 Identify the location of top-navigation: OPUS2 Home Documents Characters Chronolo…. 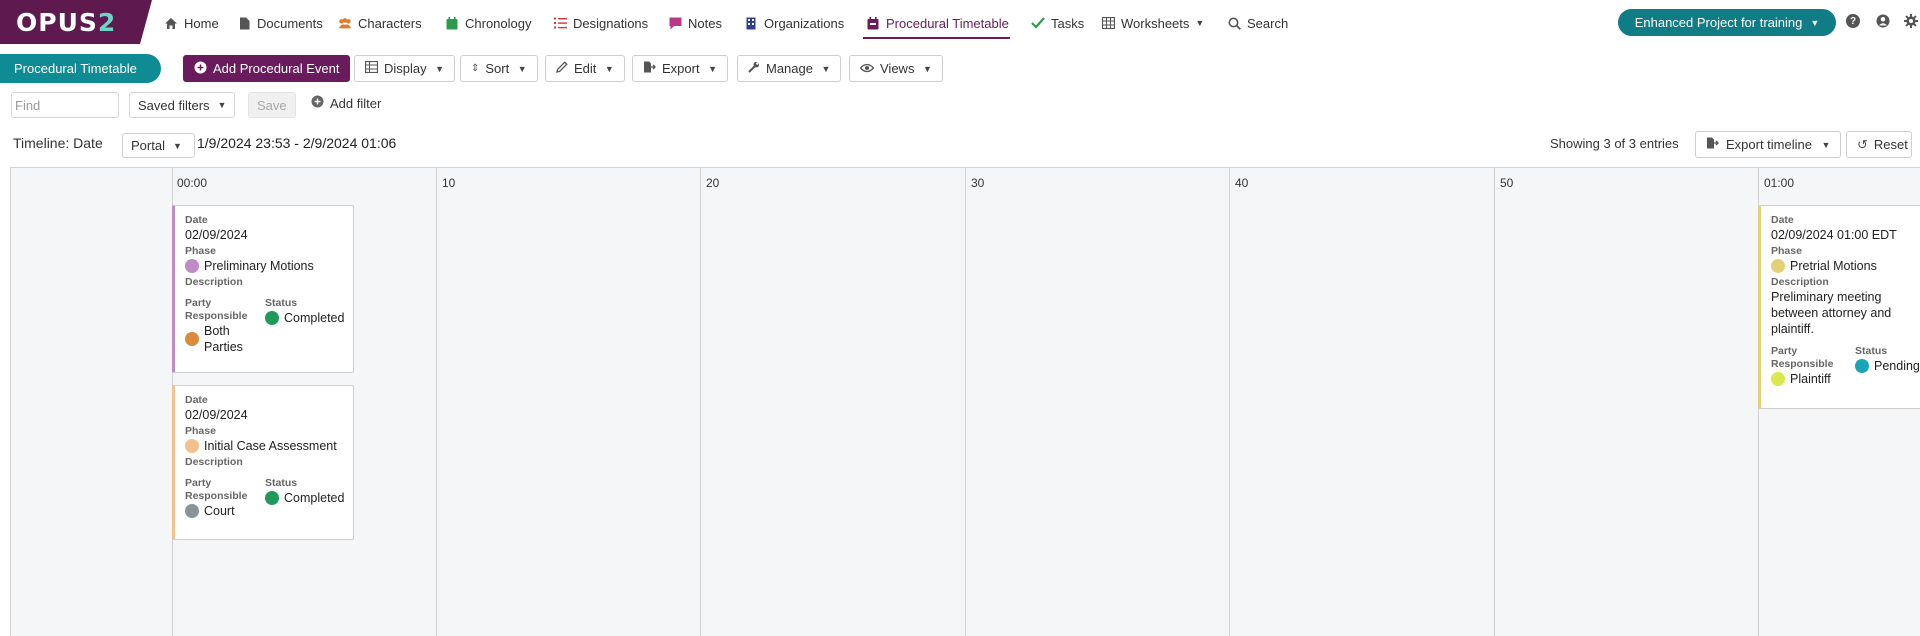
(960, 22).